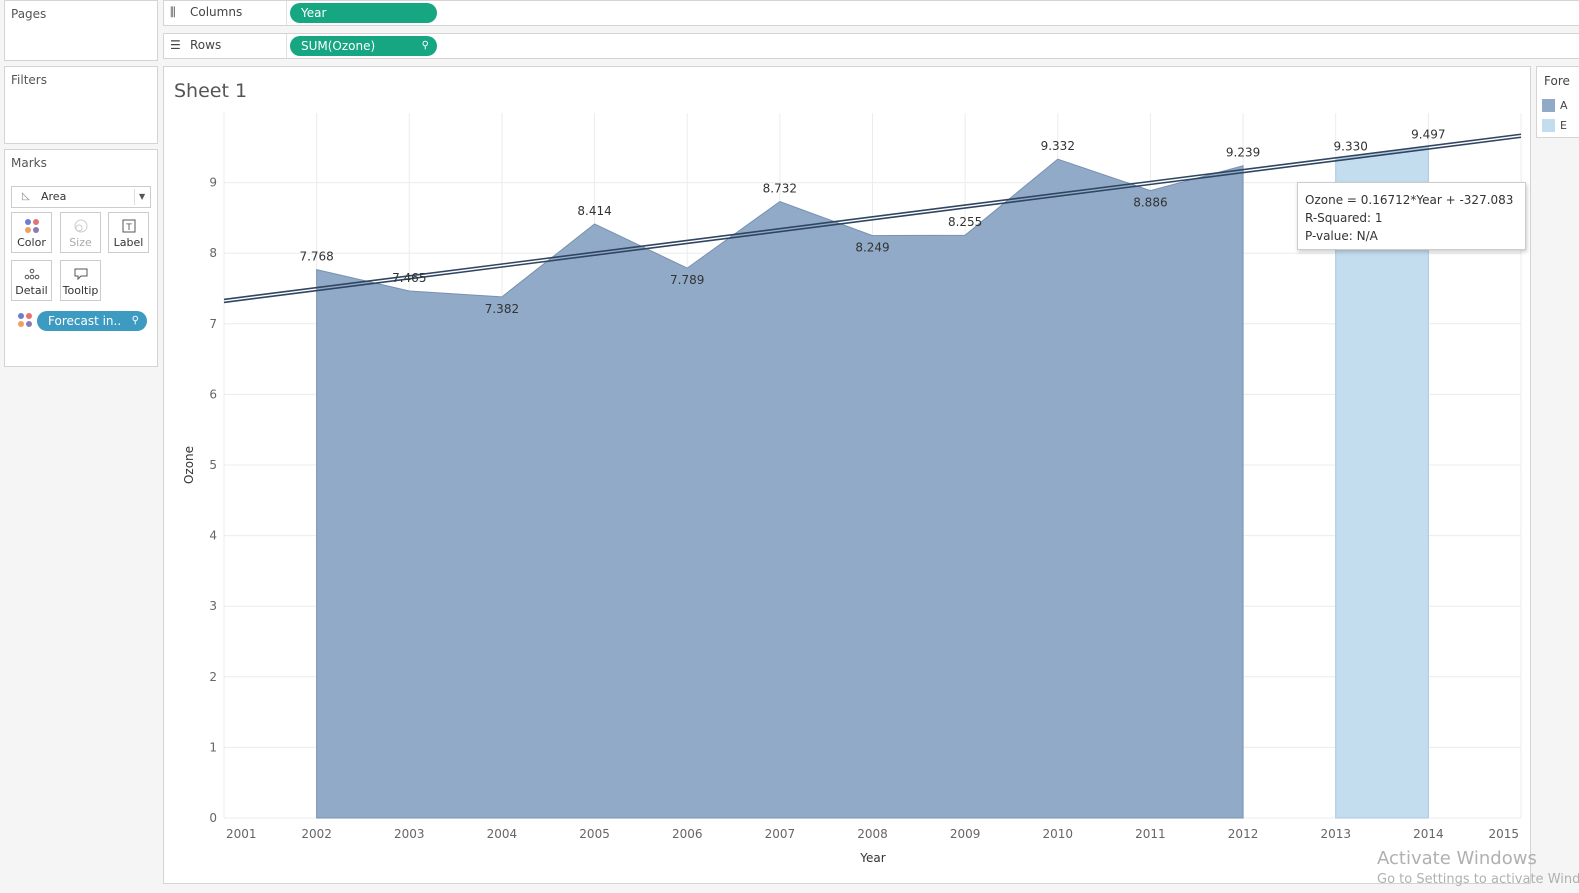 This screenshot has height=893, width=1579. Describe the element at coordinates (213, 747) in the screenshot. I see `y-tick-label: 1` at that location.